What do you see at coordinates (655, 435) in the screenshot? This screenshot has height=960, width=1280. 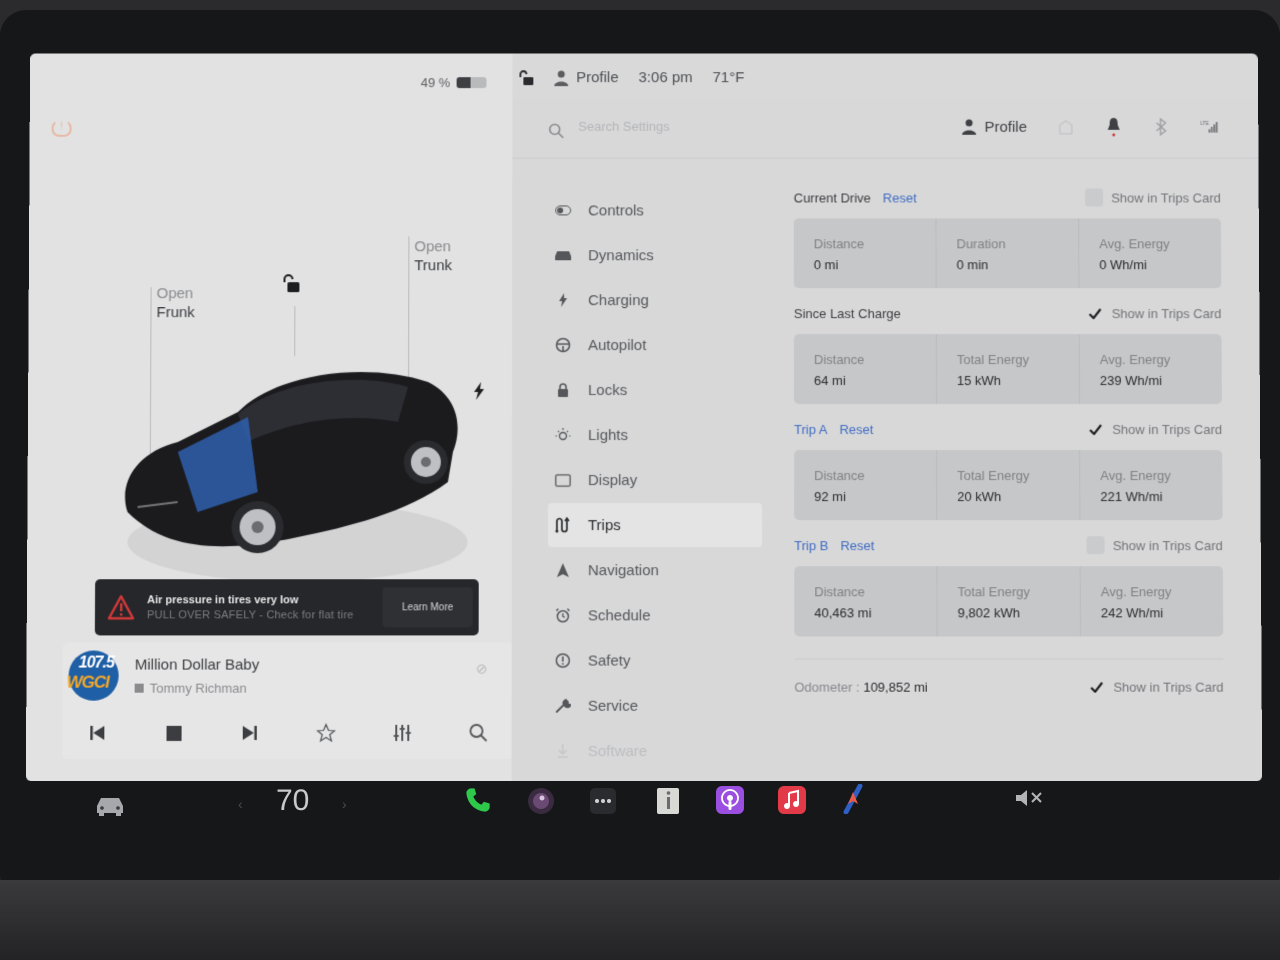 I see `menu-item-lights: Lights` at bounding box center [655, 435].